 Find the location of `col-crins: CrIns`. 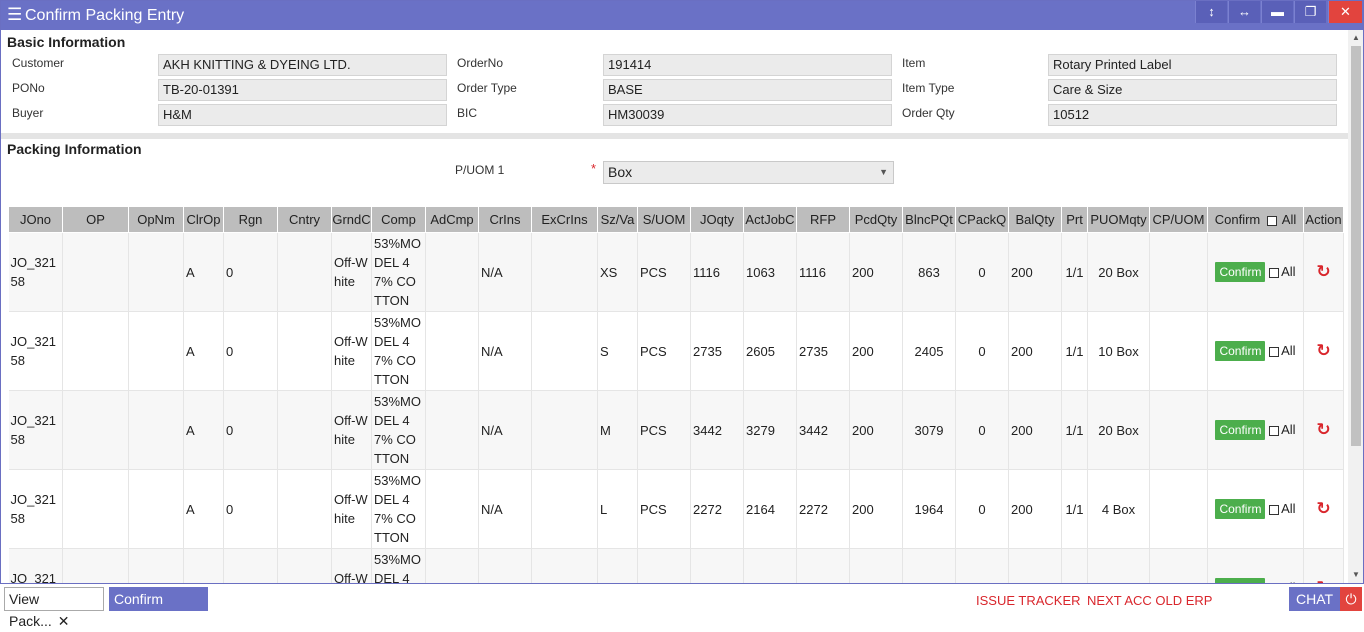

col-crins: CrIns is located at coordinates (505, 219).